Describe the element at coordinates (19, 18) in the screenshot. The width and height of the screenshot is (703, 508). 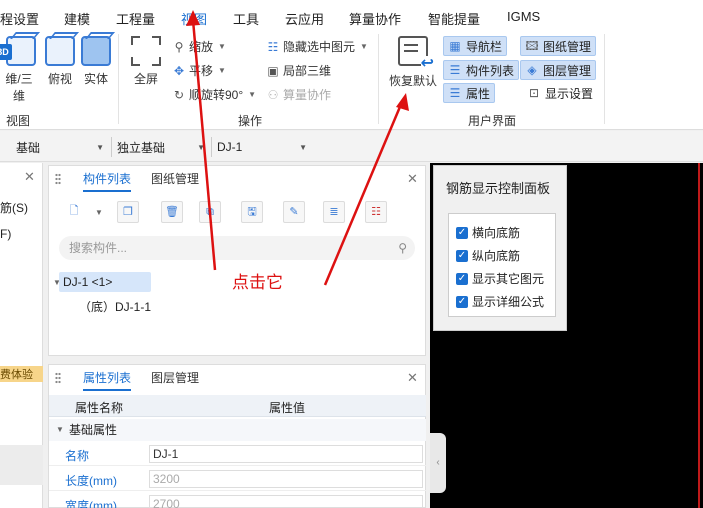
I see `menu-project-settings: 程设置` at that location.